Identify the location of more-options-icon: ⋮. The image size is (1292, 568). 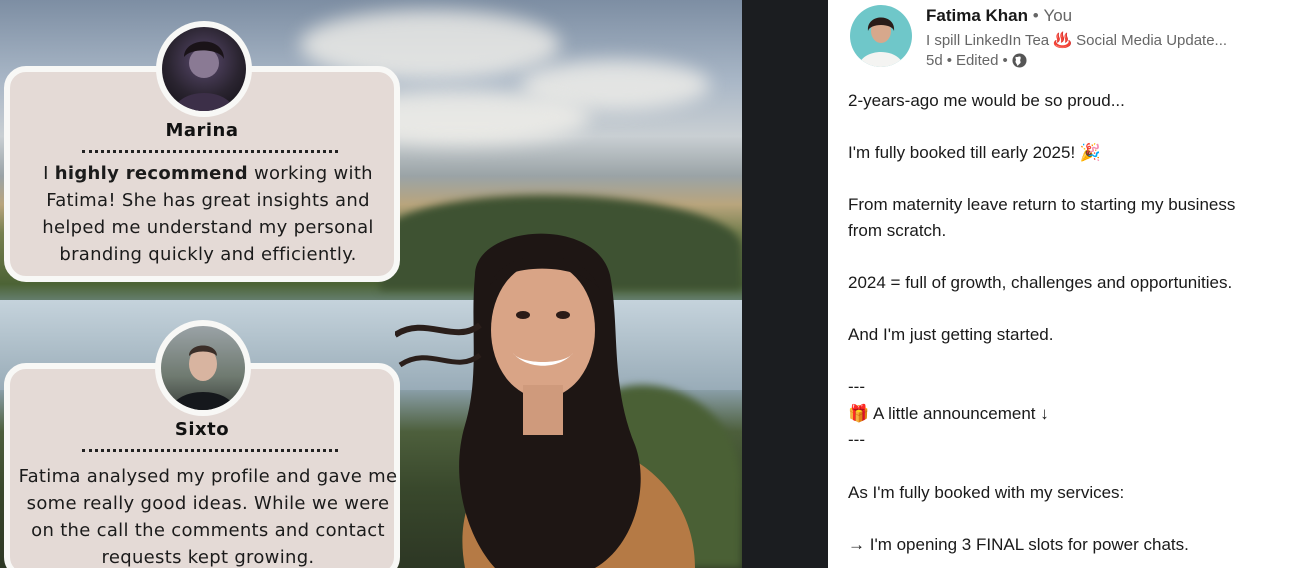
(1289, 20).